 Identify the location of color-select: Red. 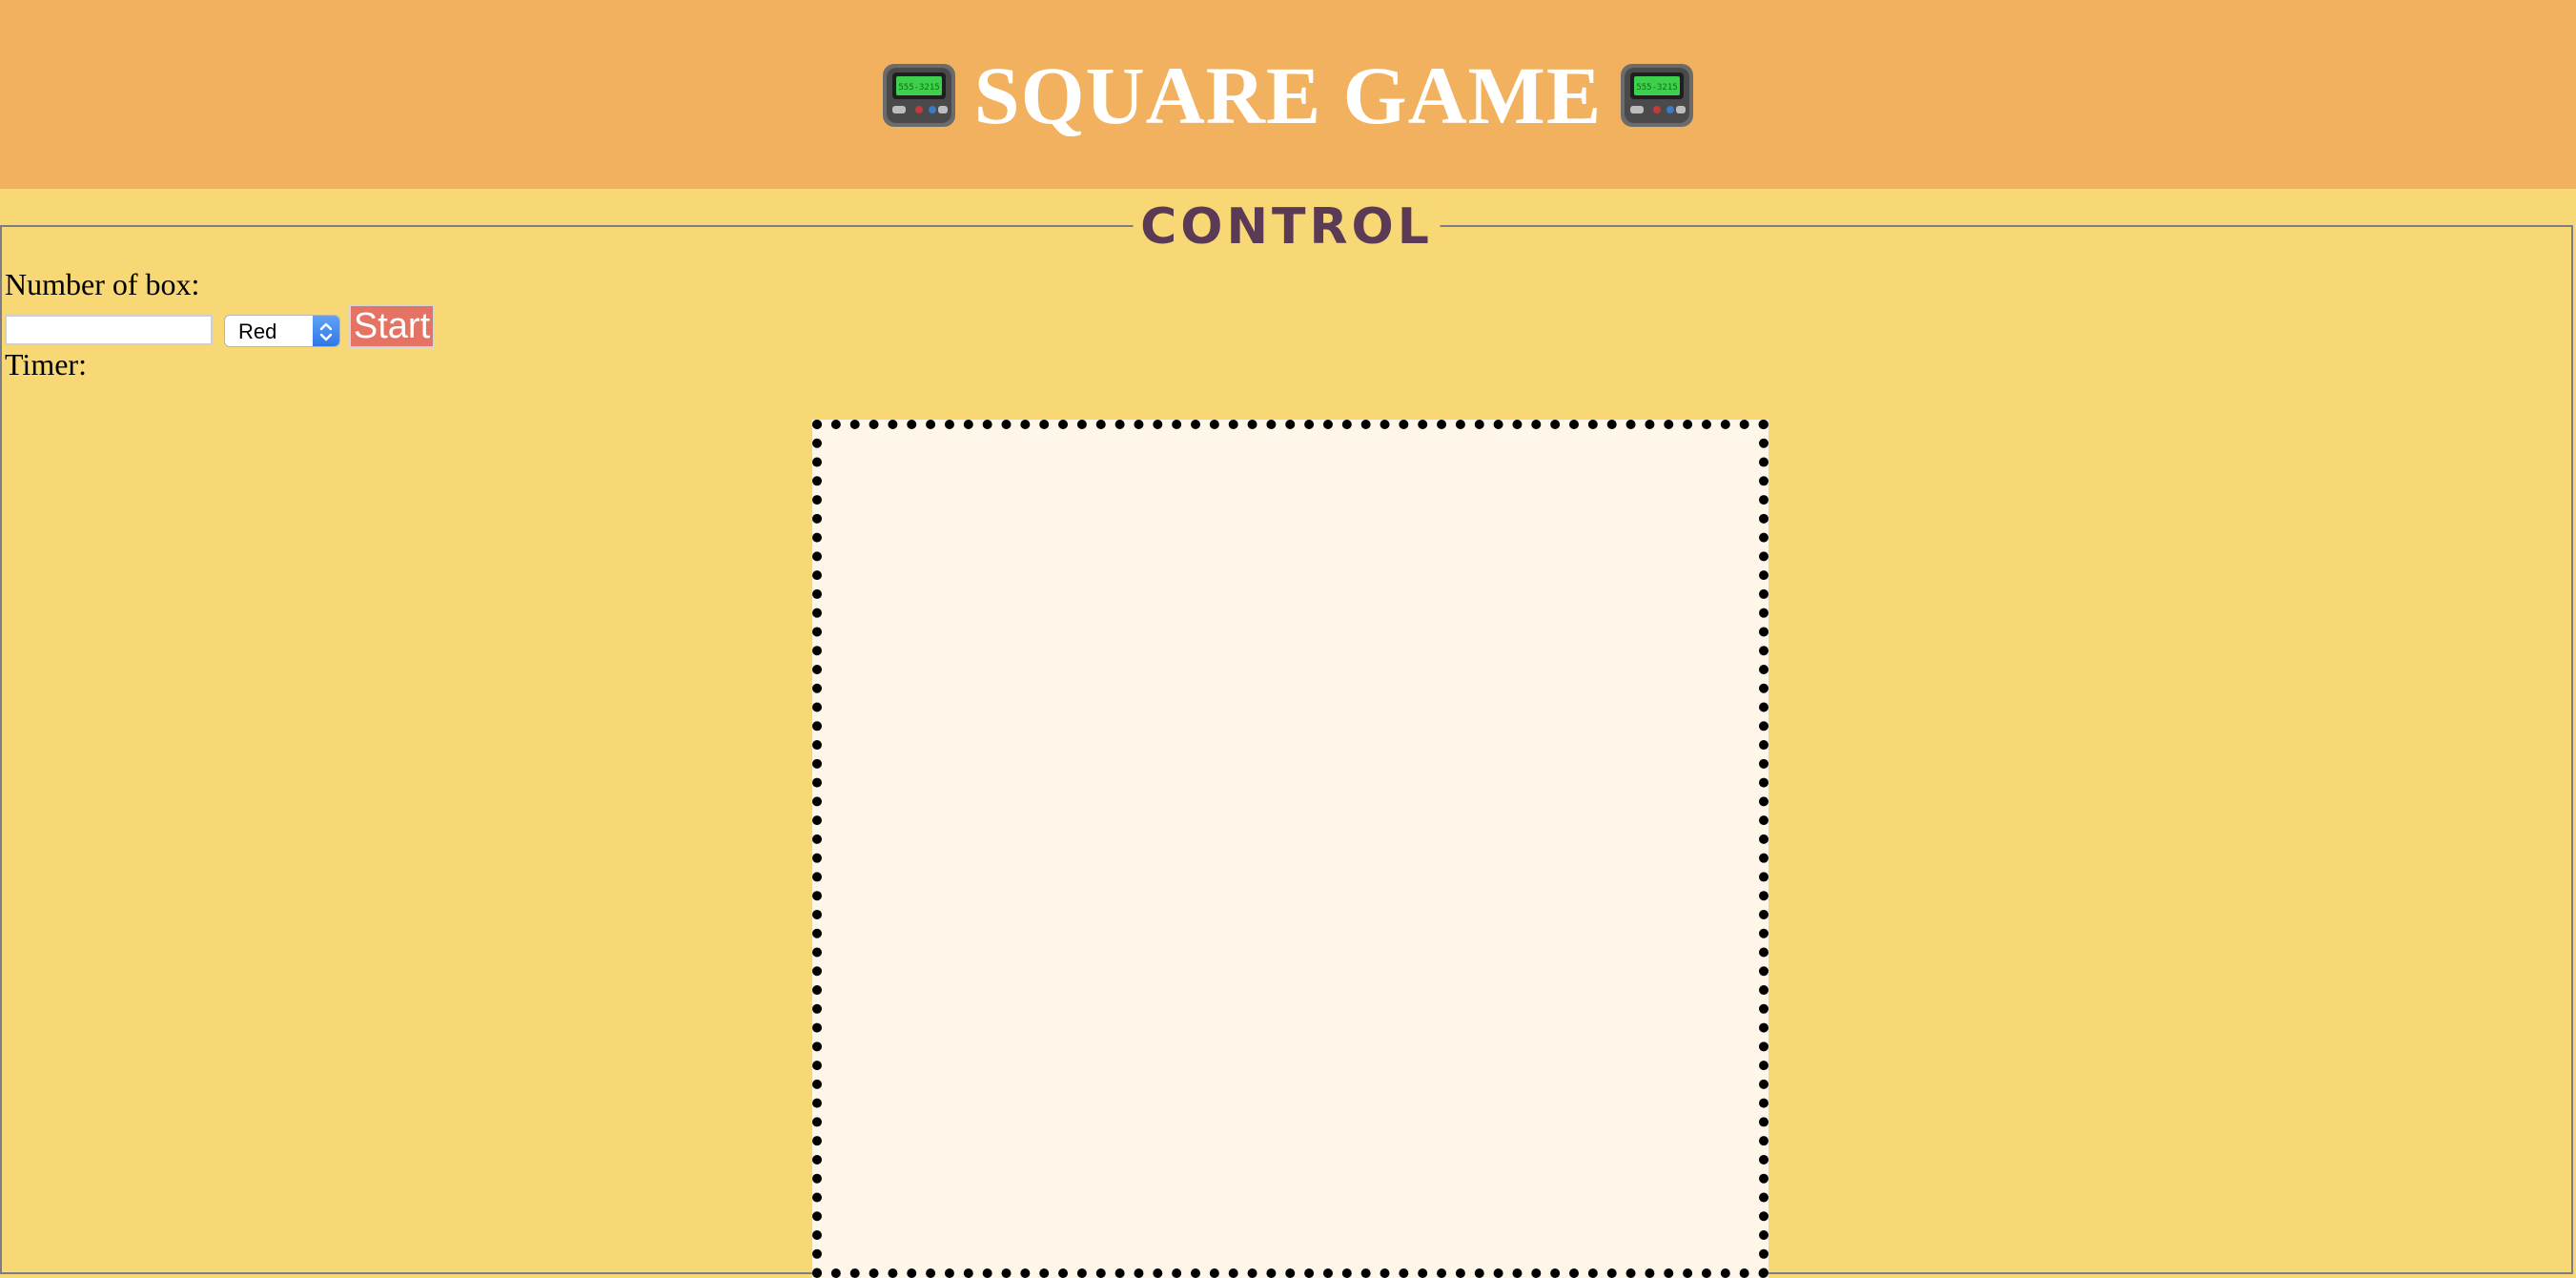
(282, 331).